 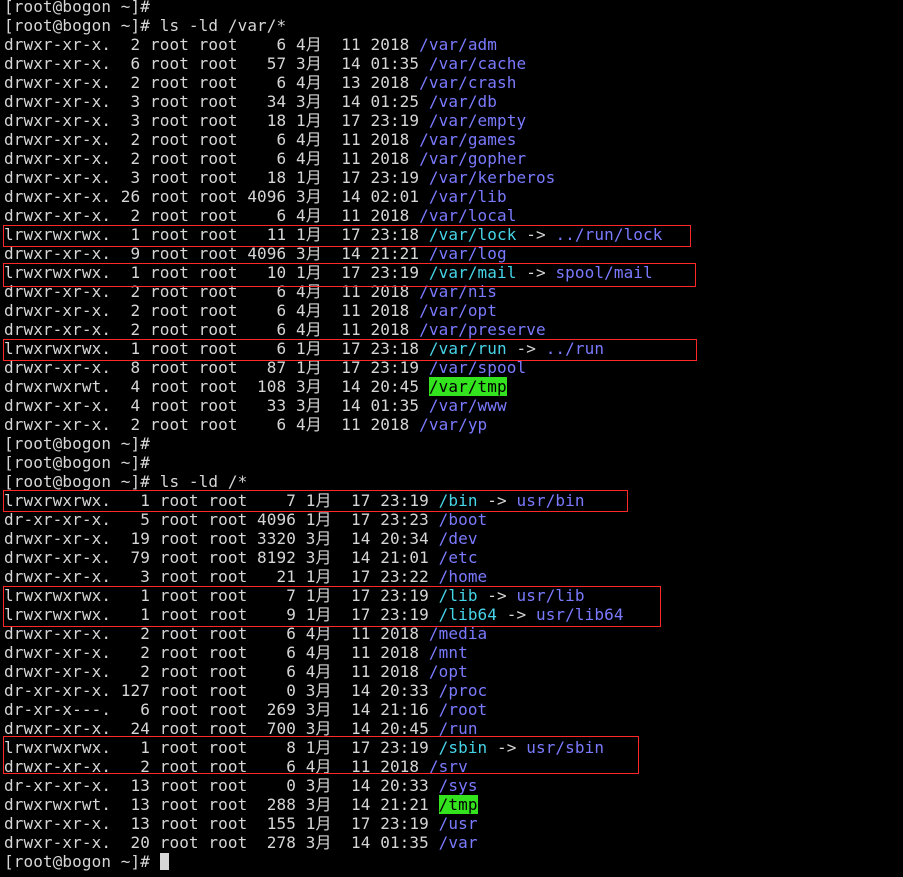 What do you see at coordinates (467, 196) in the screenshot?
I see `directory-name: /var/lib` at bounding box center [467, 196].